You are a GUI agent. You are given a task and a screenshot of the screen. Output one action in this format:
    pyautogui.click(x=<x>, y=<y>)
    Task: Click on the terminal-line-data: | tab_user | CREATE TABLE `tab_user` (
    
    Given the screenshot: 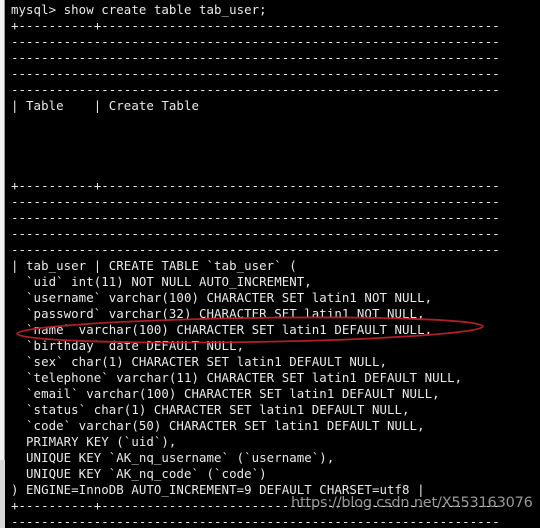 What is the action you would take?
    pyautogui.click(x=154, y=265)
    